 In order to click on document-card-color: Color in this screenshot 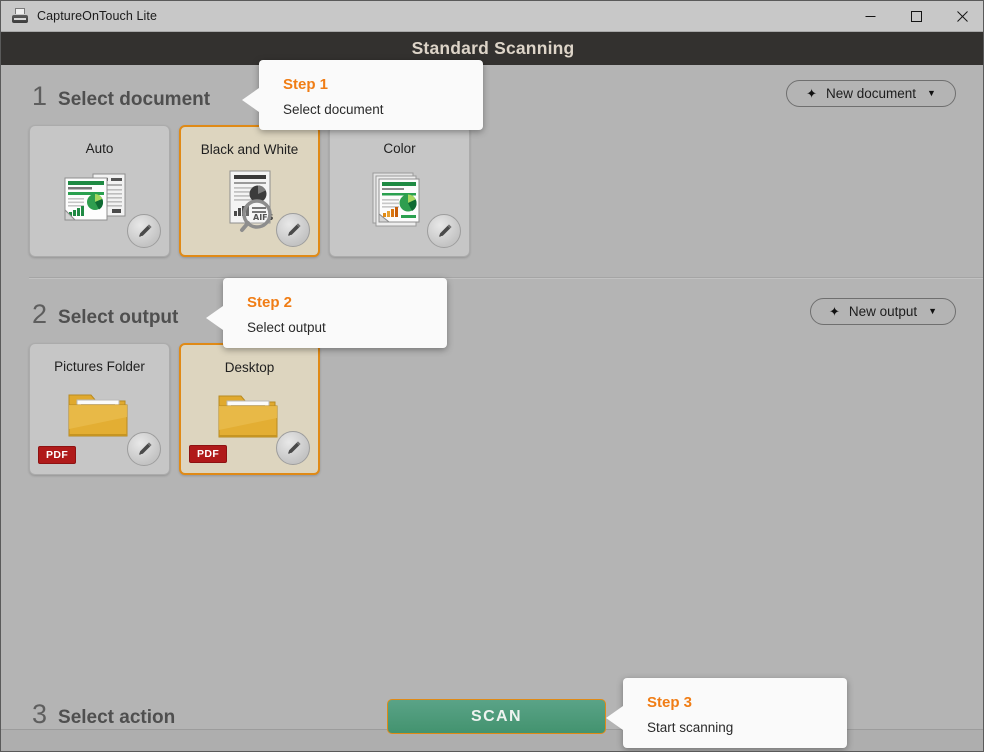, I will do `click(399, 191)`.